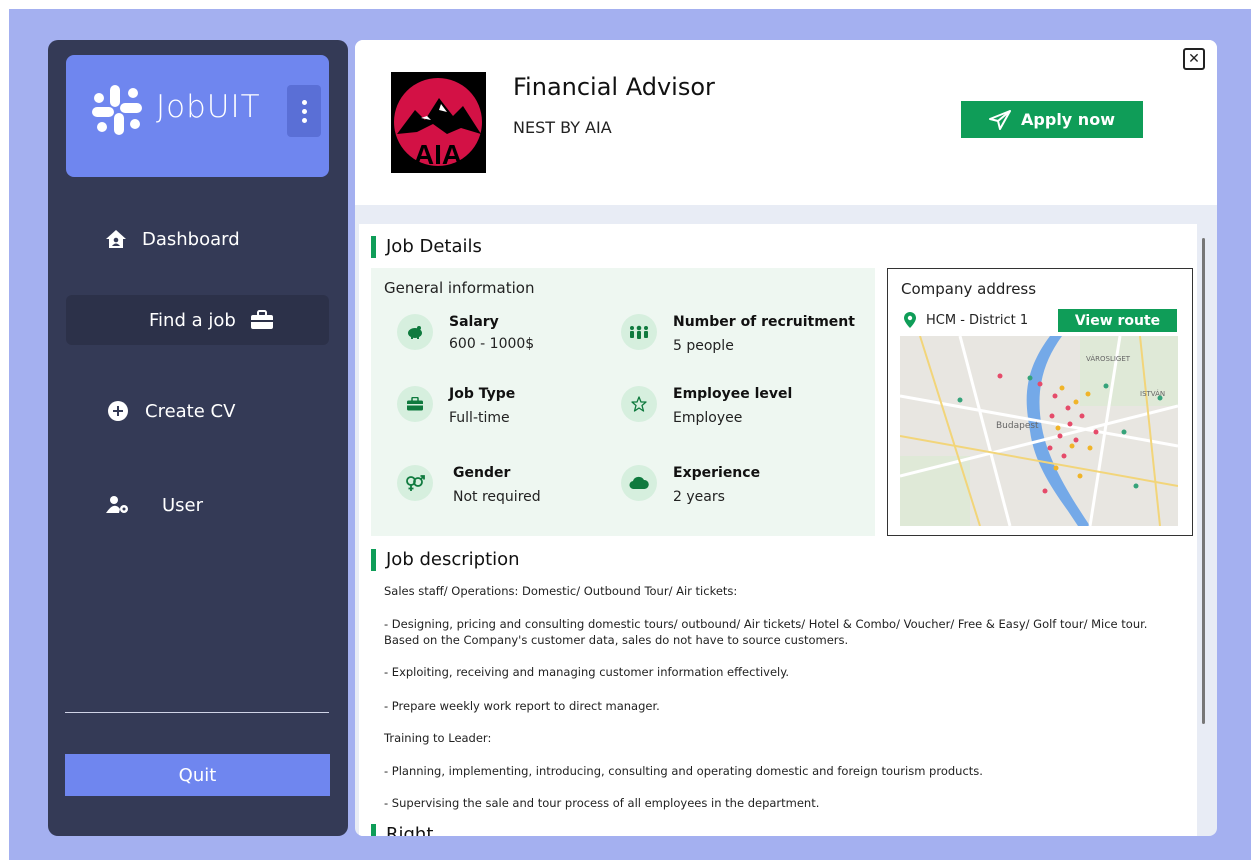 This screenshot has height=860, width=1252. I want to click on home-icon, so click(116, 239).